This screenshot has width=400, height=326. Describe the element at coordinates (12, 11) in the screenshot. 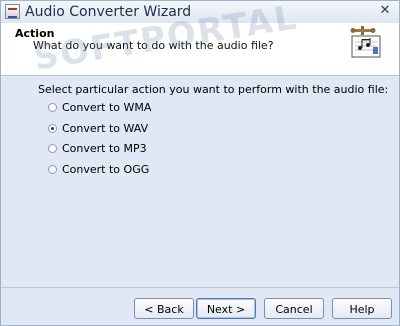

I see `app-icon` at that location.